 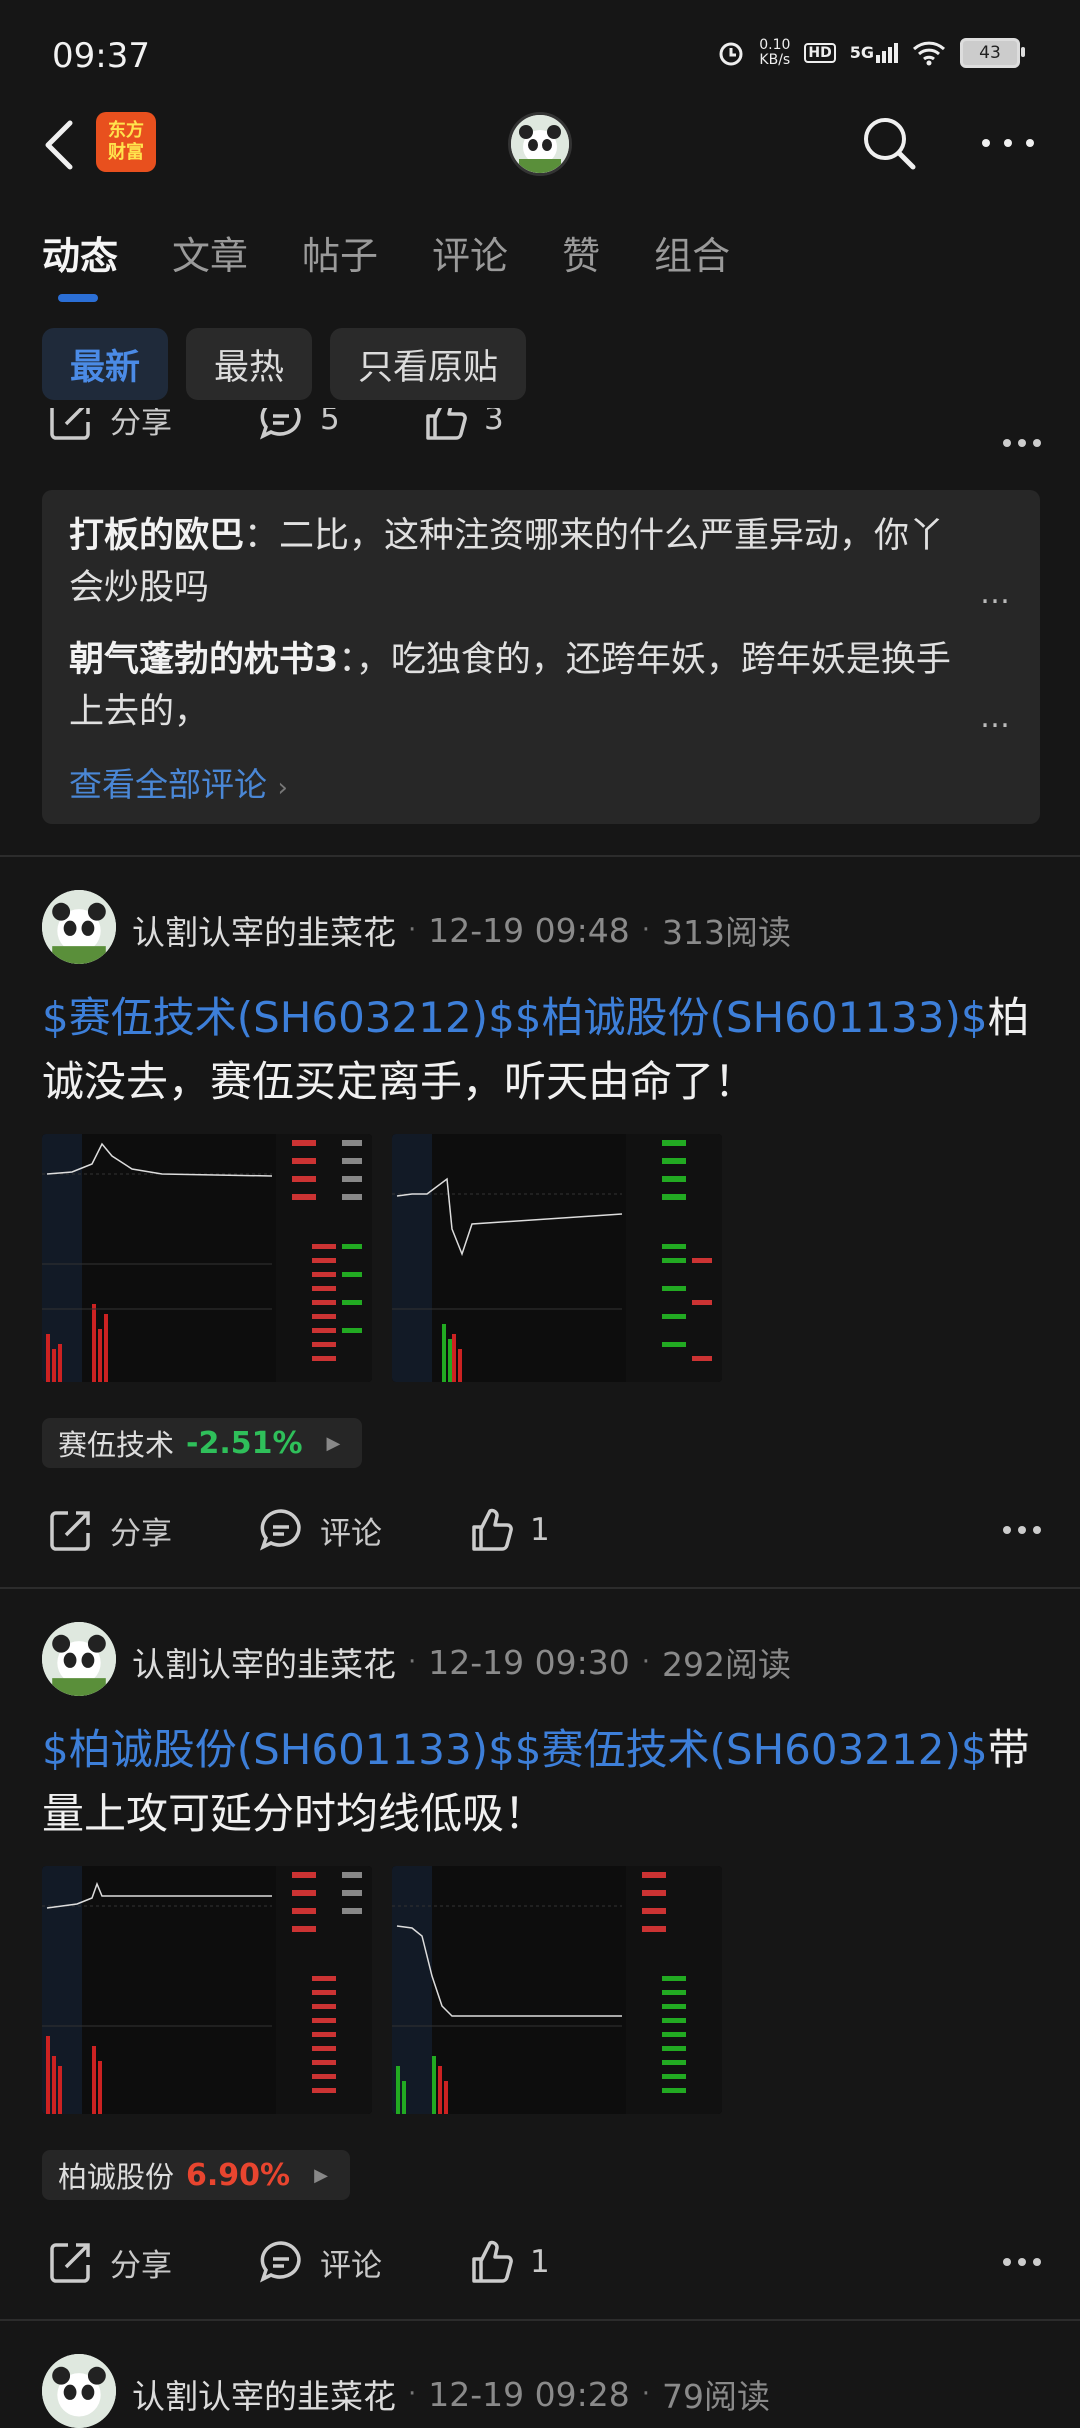 What do you see at coordinates (889, 143) in the screenshot?
I see `search-icon` at bounding box center [889, 143].